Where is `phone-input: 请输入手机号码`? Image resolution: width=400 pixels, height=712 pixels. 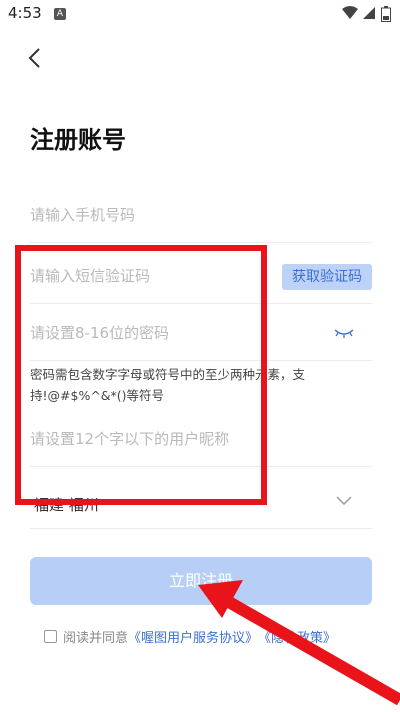
phone-input: 请输入手机号码 is located at coordinates (201, 214).